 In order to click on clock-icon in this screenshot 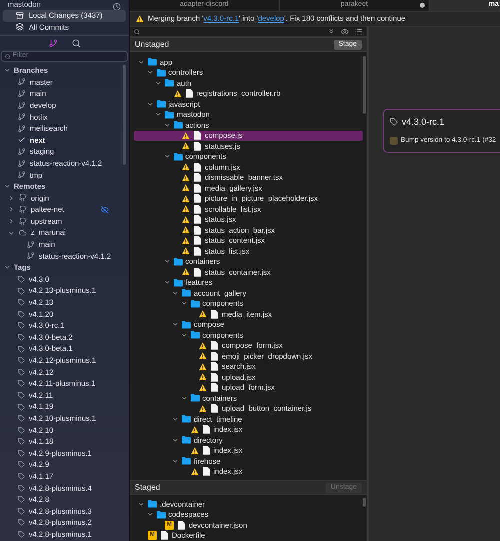, I will do `click(117, 7)`.